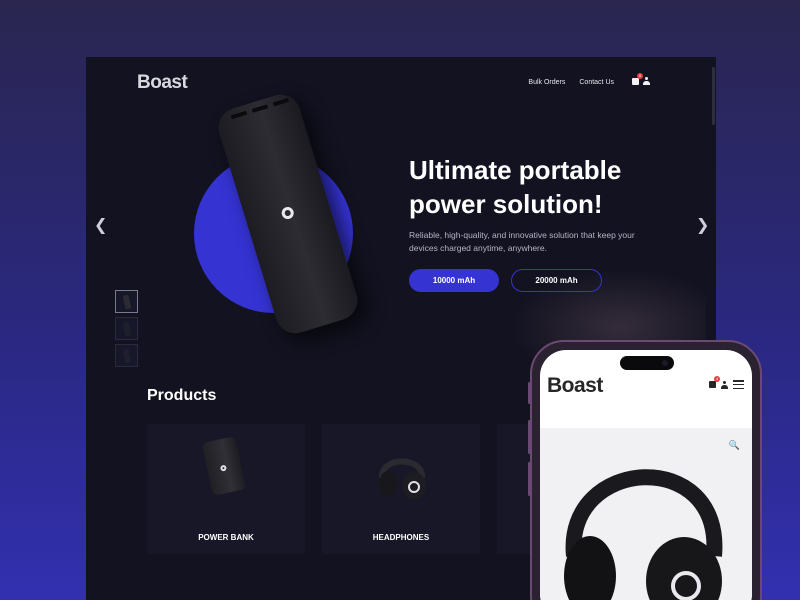  I want to click on carousel-next-icon: ❯, so click(702, 225).